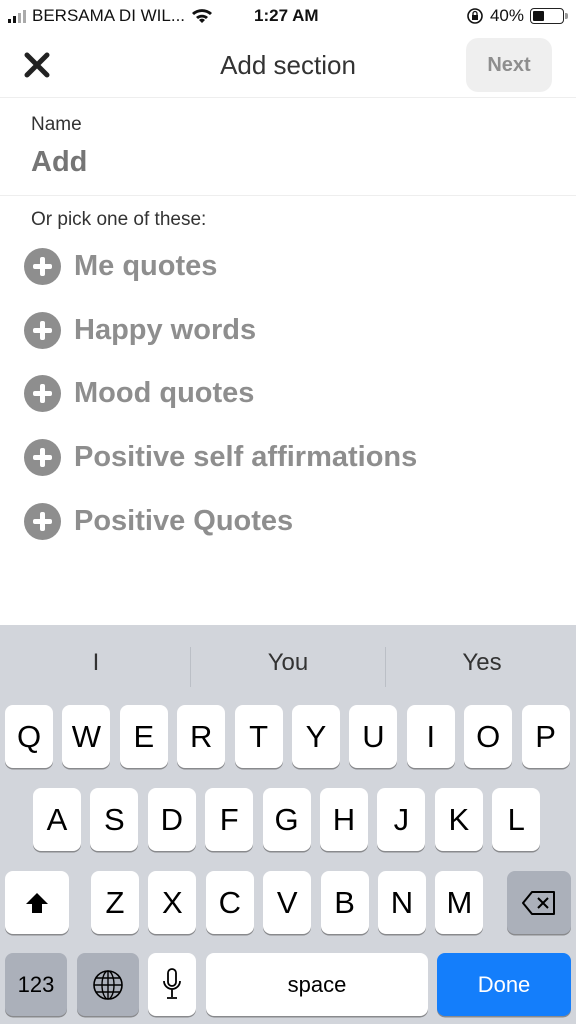 This screenshot has width=576, height=1024. I want to click on prediction: I, so click(96, 663).